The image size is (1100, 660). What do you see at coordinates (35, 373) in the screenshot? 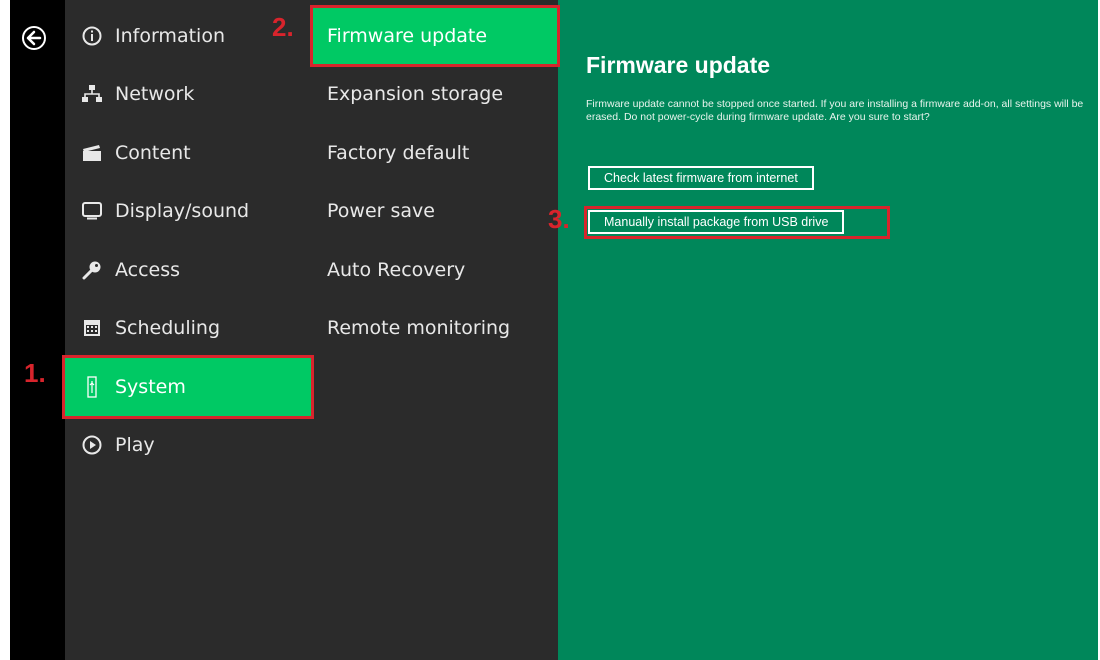
I see `step-1-label: 1.` at bounding box center [35, 373].